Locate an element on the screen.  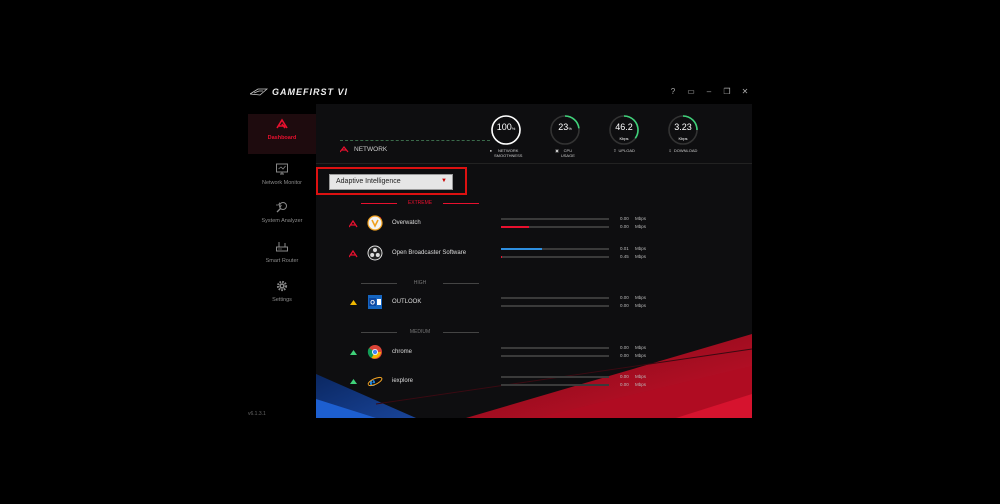
app-name: chrome is located at coordinates (402, 352).